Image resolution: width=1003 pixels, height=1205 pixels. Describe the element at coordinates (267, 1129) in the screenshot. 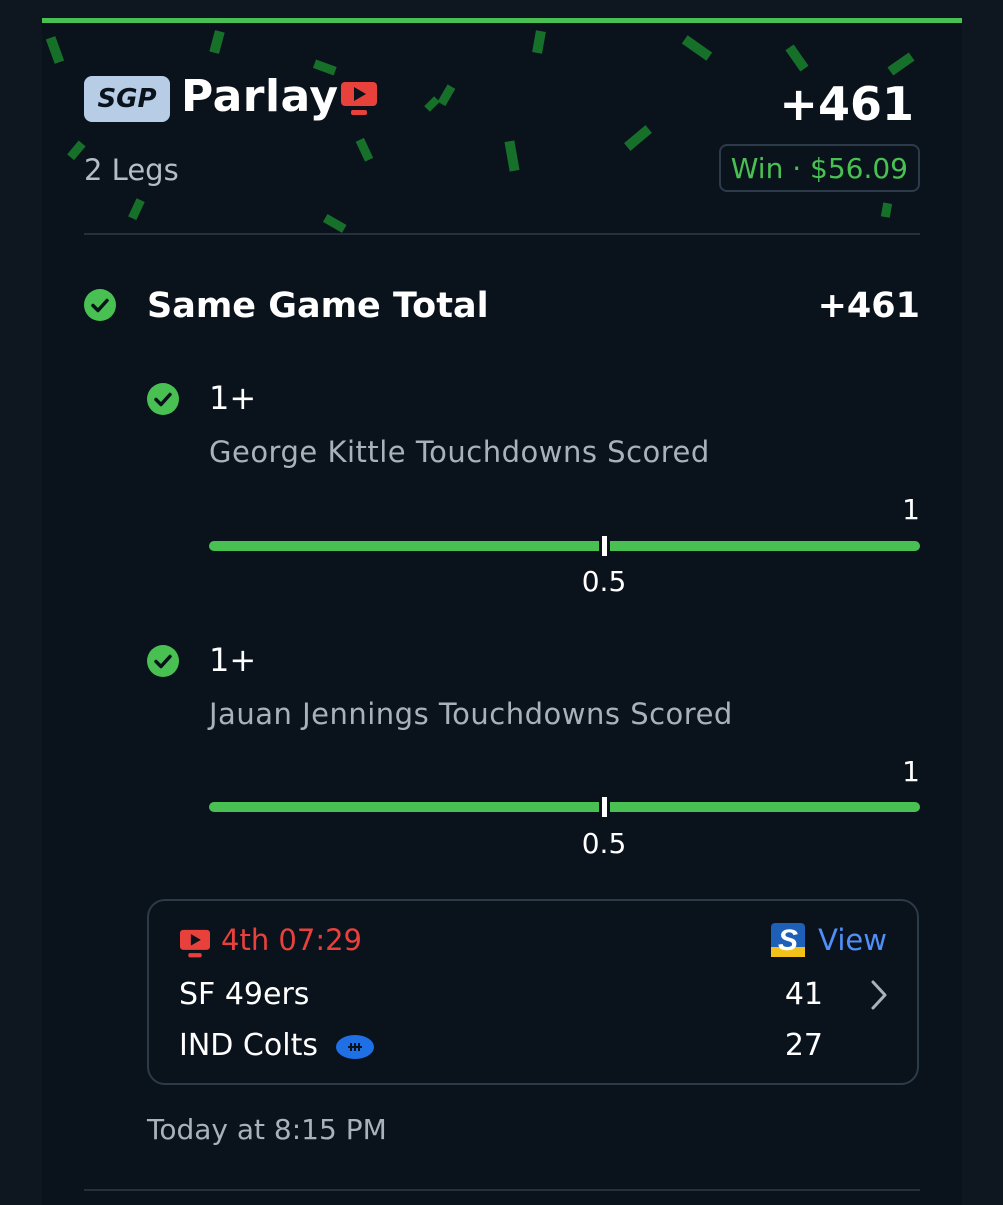

I see `bet-placed-time: Today at 8:15 PM` at that location.